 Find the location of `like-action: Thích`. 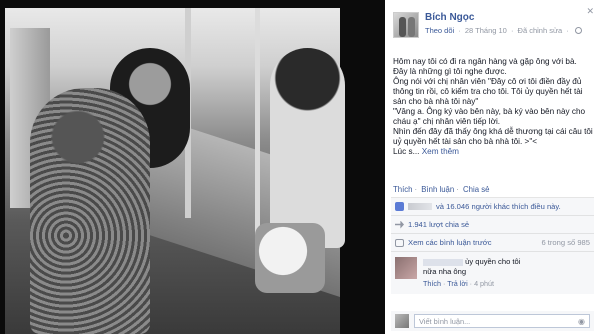

like-action: Thích is located at coordinates (403, 189).